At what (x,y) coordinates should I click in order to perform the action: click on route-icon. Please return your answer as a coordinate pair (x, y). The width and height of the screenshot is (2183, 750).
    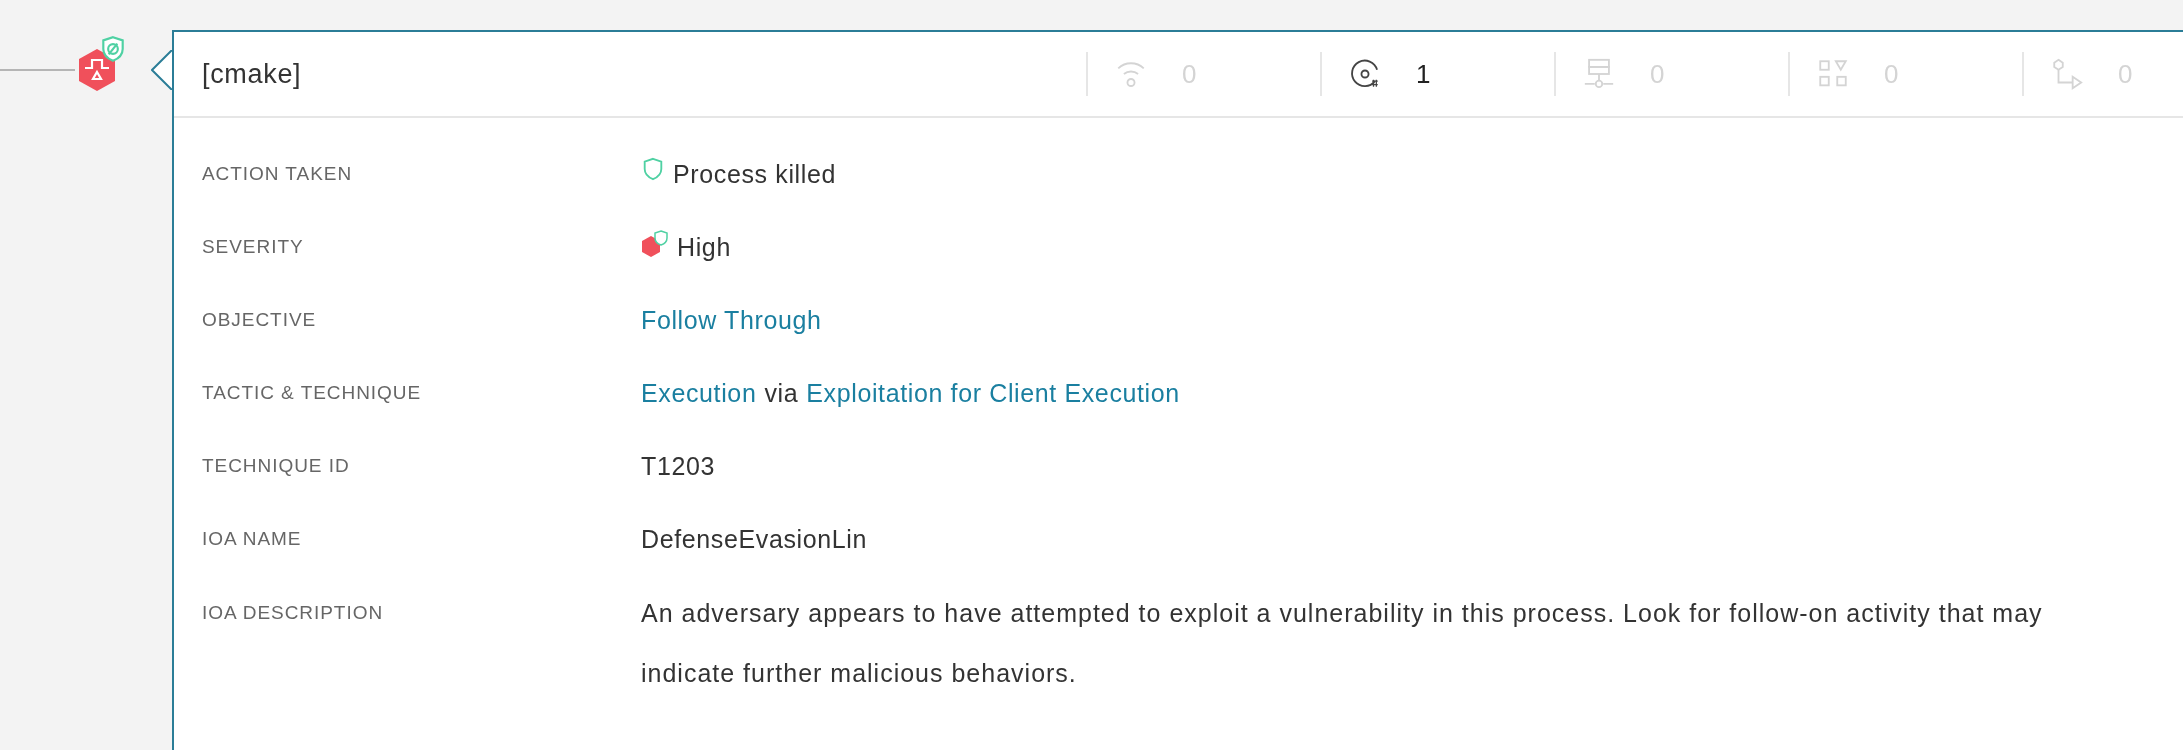
    Looking at the image, I should click on (2067, 74).